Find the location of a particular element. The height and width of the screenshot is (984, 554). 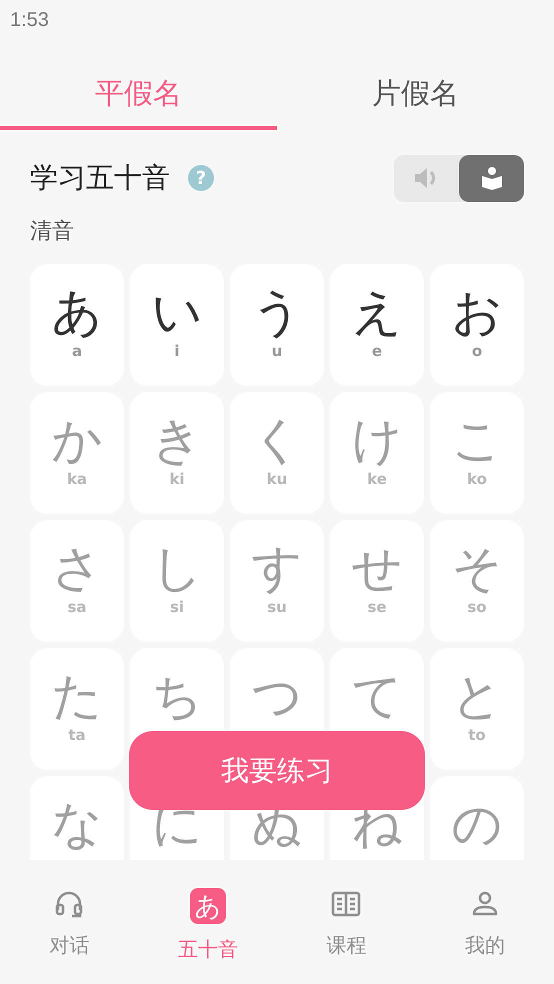

nav-item: あ 五十音 is located at coordinates (207, 922).